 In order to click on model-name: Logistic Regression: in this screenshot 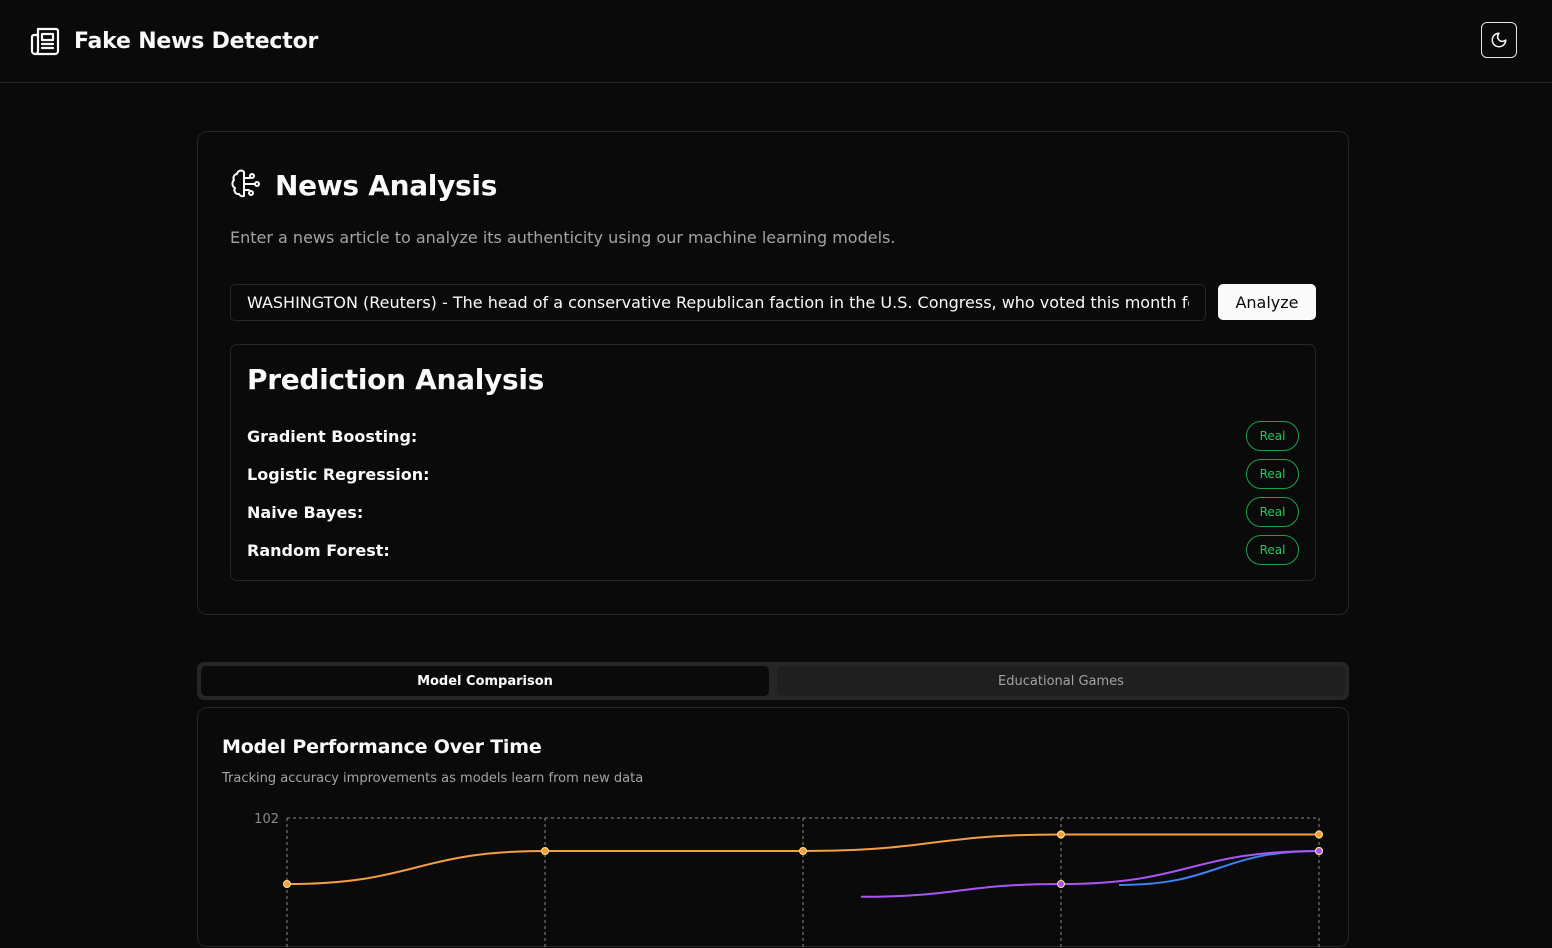, I will do `click(338, 474)`.